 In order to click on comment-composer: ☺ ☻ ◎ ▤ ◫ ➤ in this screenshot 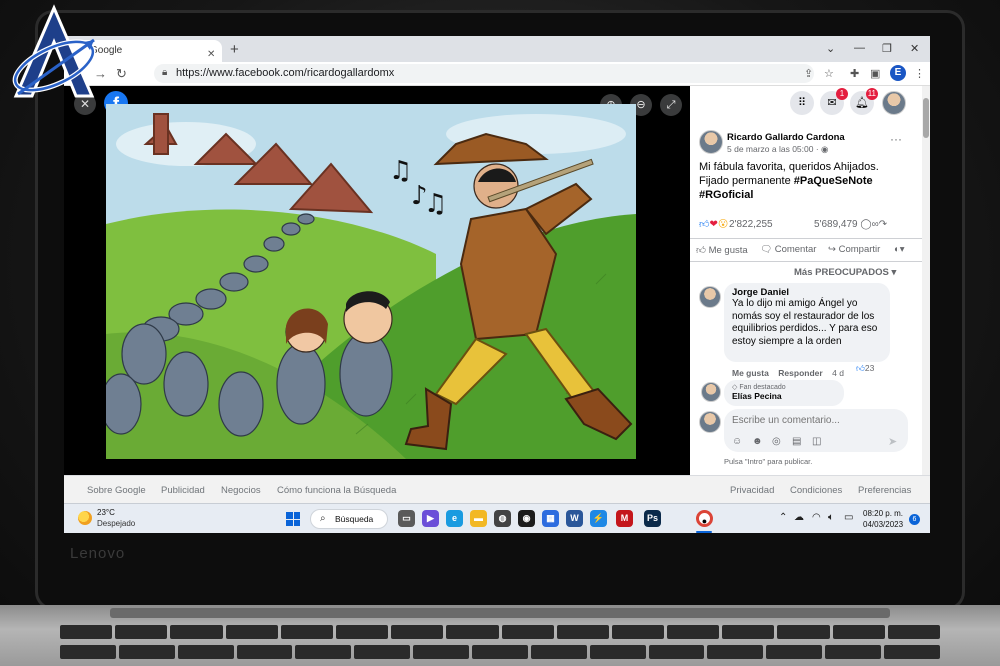, I will do `click(816, 430)`.